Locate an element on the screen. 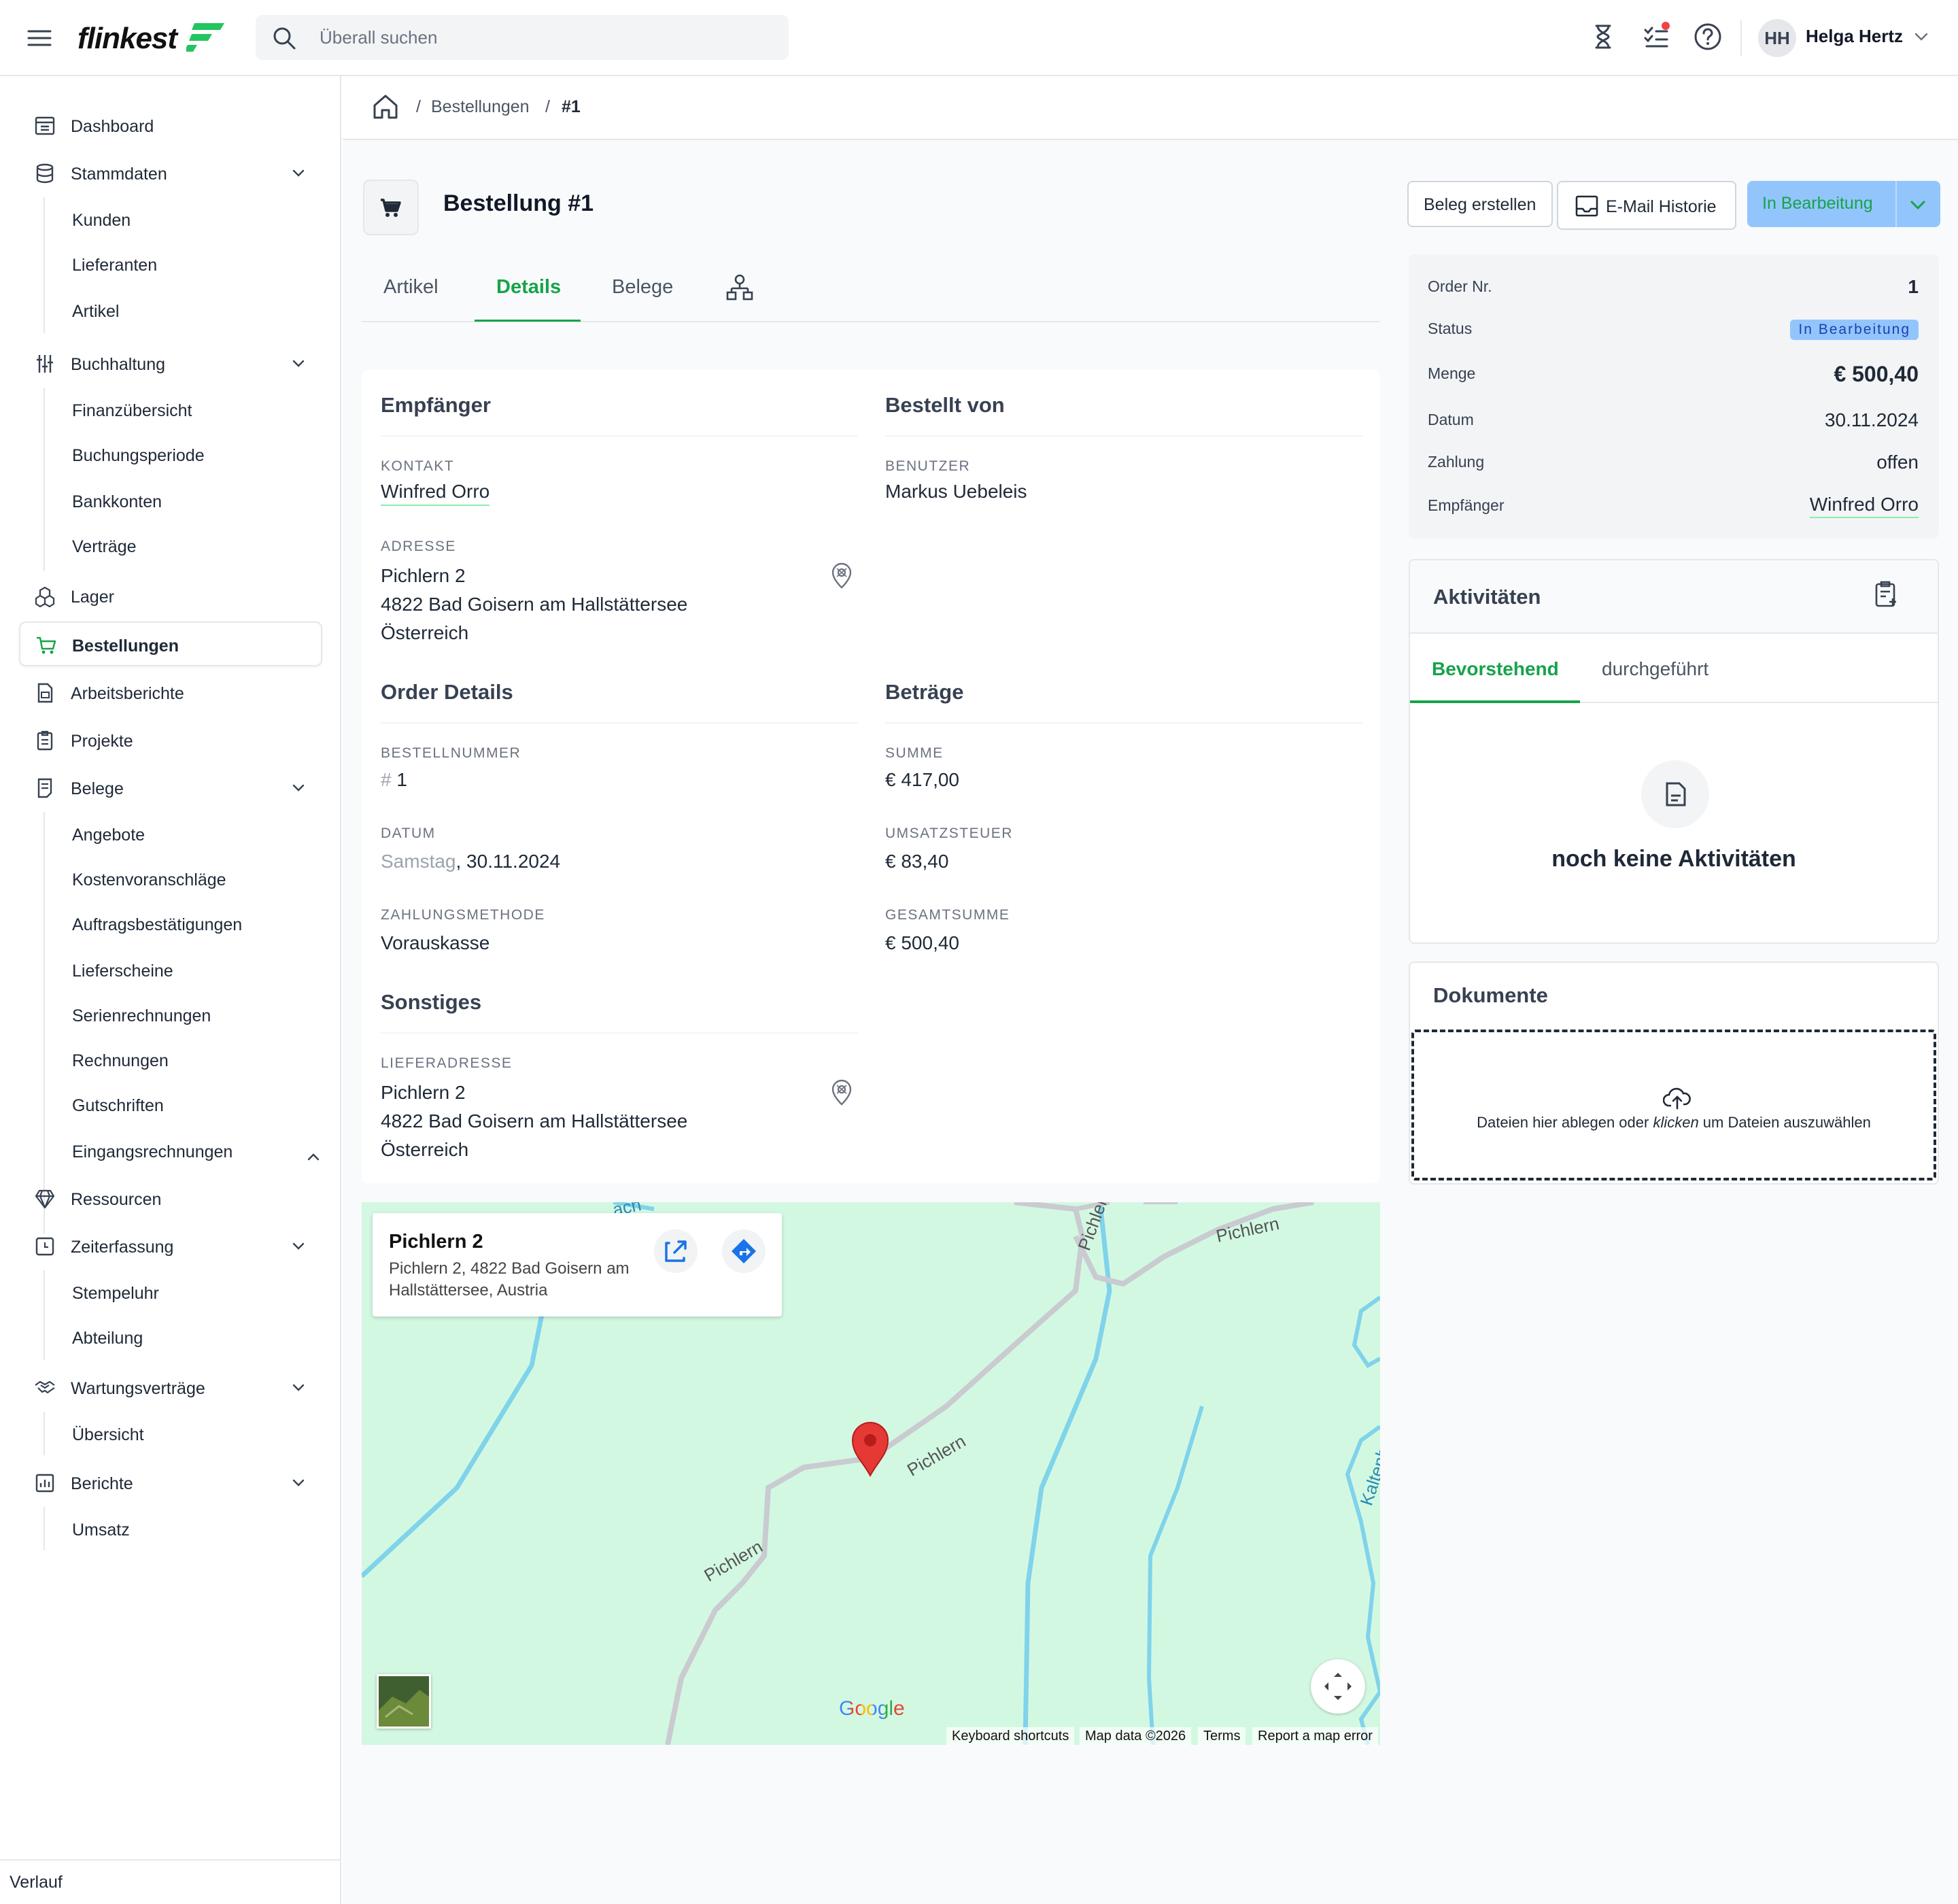 The image size is (1958, 1904). breadcrumb-current: #1 is located at coordinates (571, 107).